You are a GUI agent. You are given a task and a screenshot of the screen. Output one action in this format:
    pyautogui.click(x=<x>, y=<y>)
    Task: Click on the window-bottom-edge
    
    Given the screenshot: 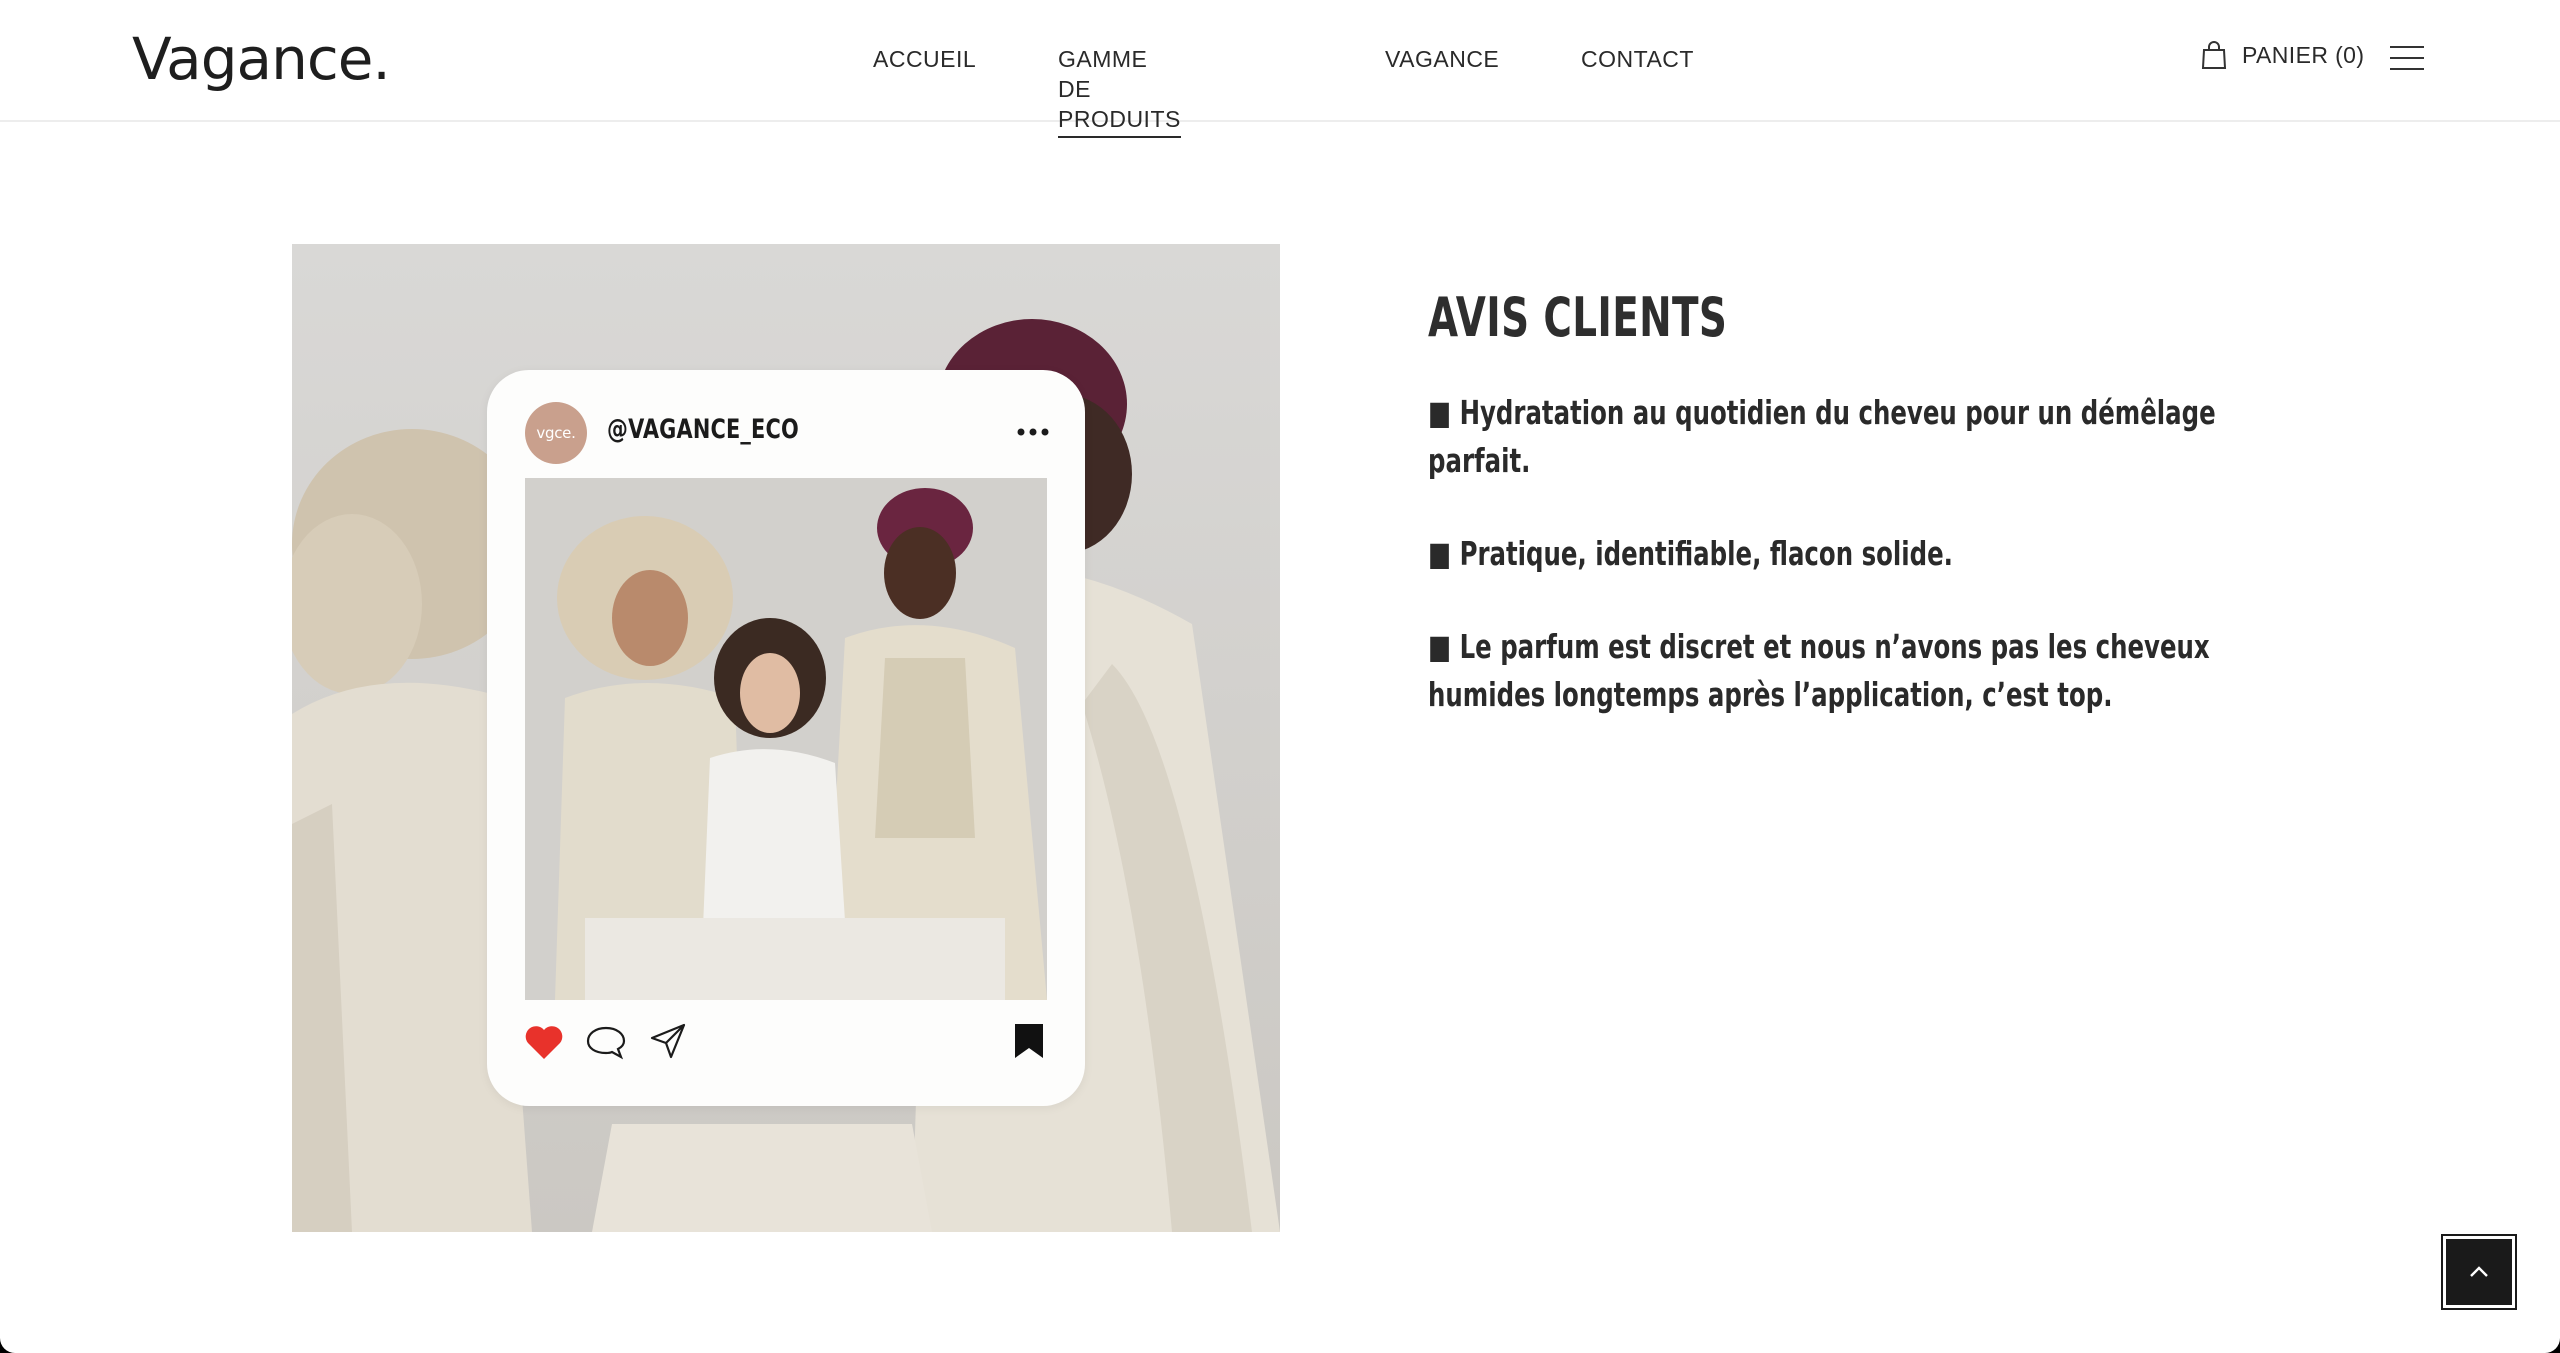 What is the action you would take?
    pyautogui.click(x=1280, y=1345)
    